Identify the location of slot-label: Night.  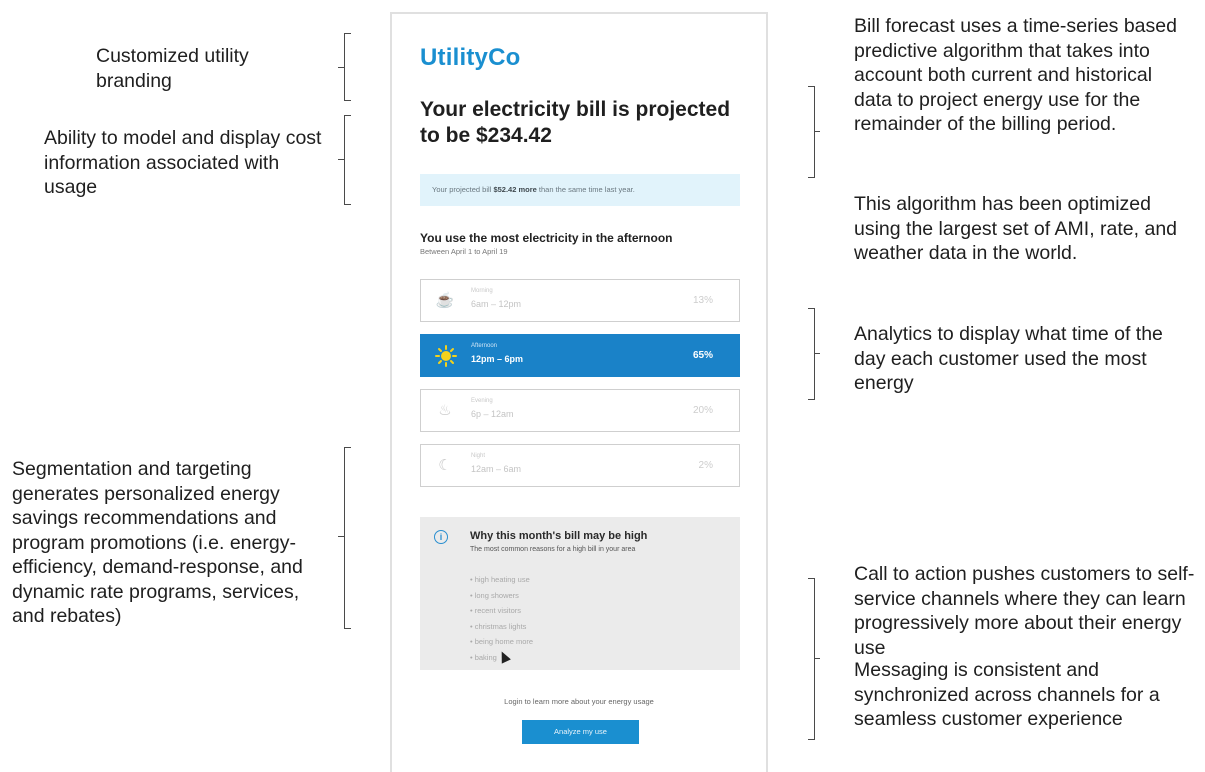
(478, 456).